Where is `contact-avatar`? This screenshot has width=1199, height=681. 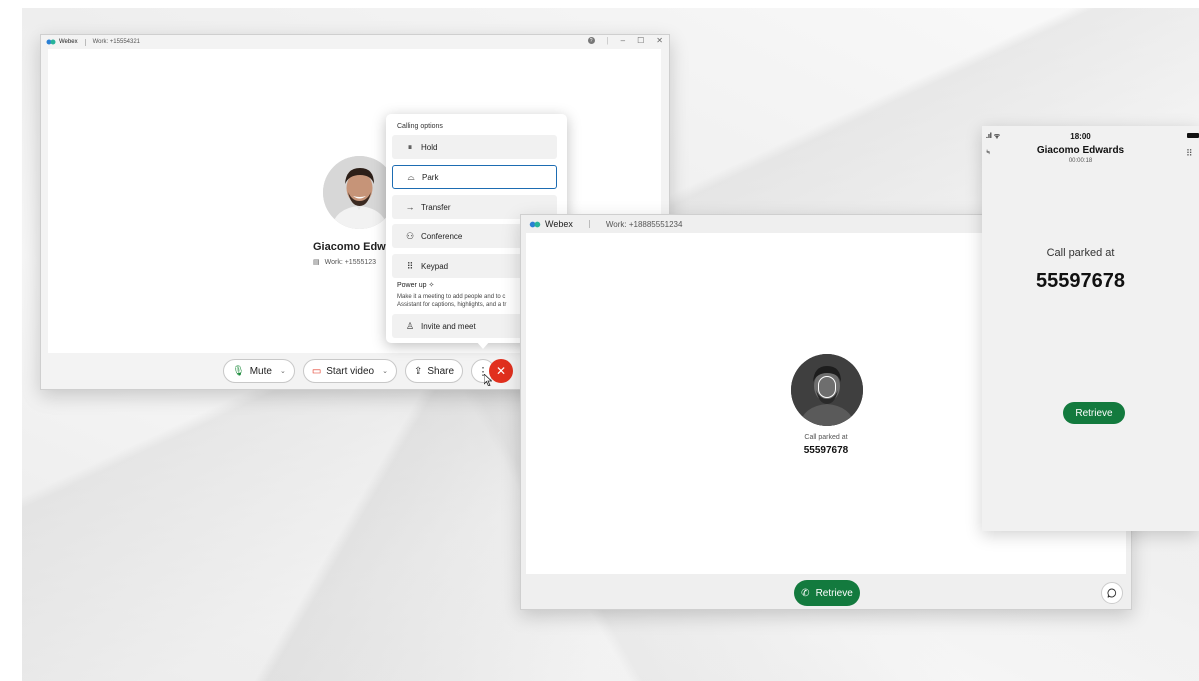 contact-avatar is located at coordinates (827, 390).